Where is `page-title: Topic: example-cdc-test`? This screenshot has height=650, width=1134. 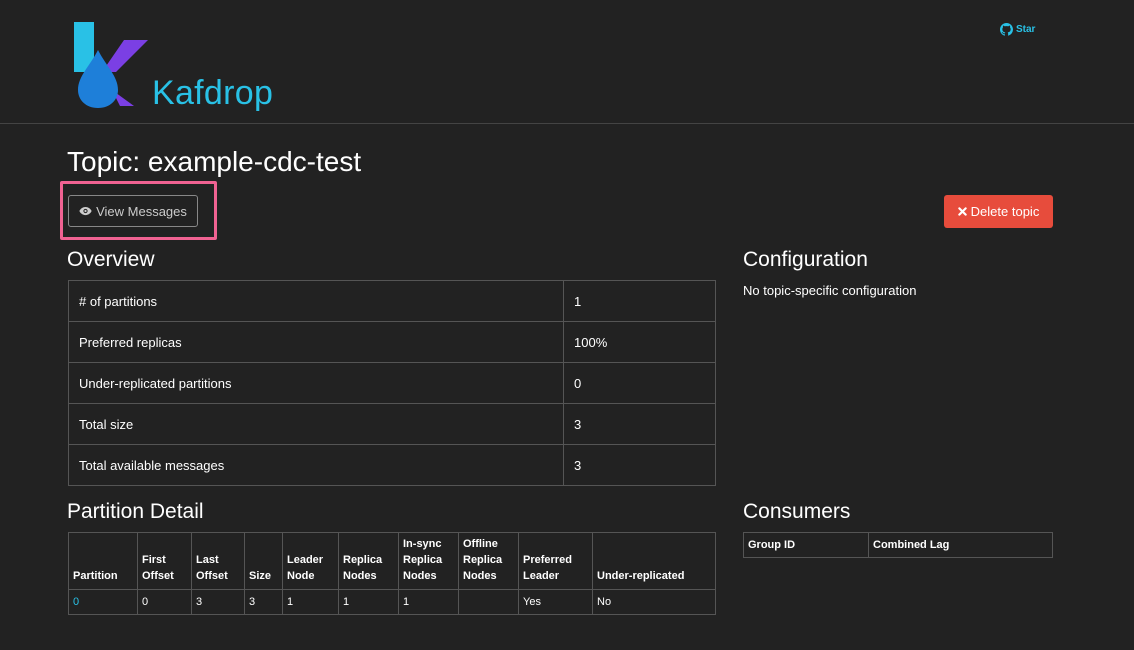 page-title: Topic: example-cdc-test is located at coordinates (214, 161).